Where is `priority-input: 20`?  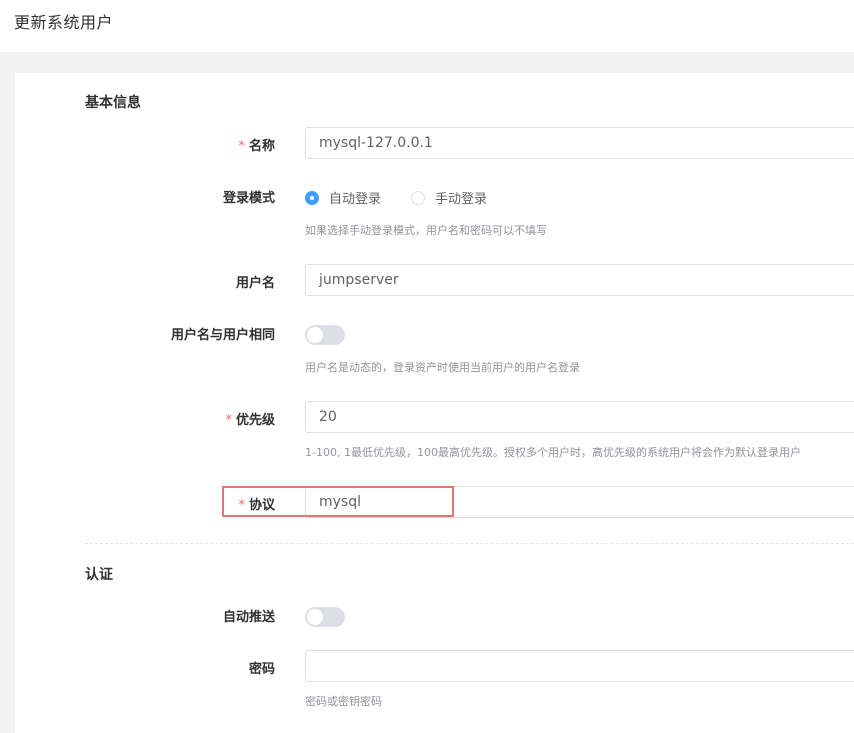 priority-input: 20 is located at coordinates (579, 417).